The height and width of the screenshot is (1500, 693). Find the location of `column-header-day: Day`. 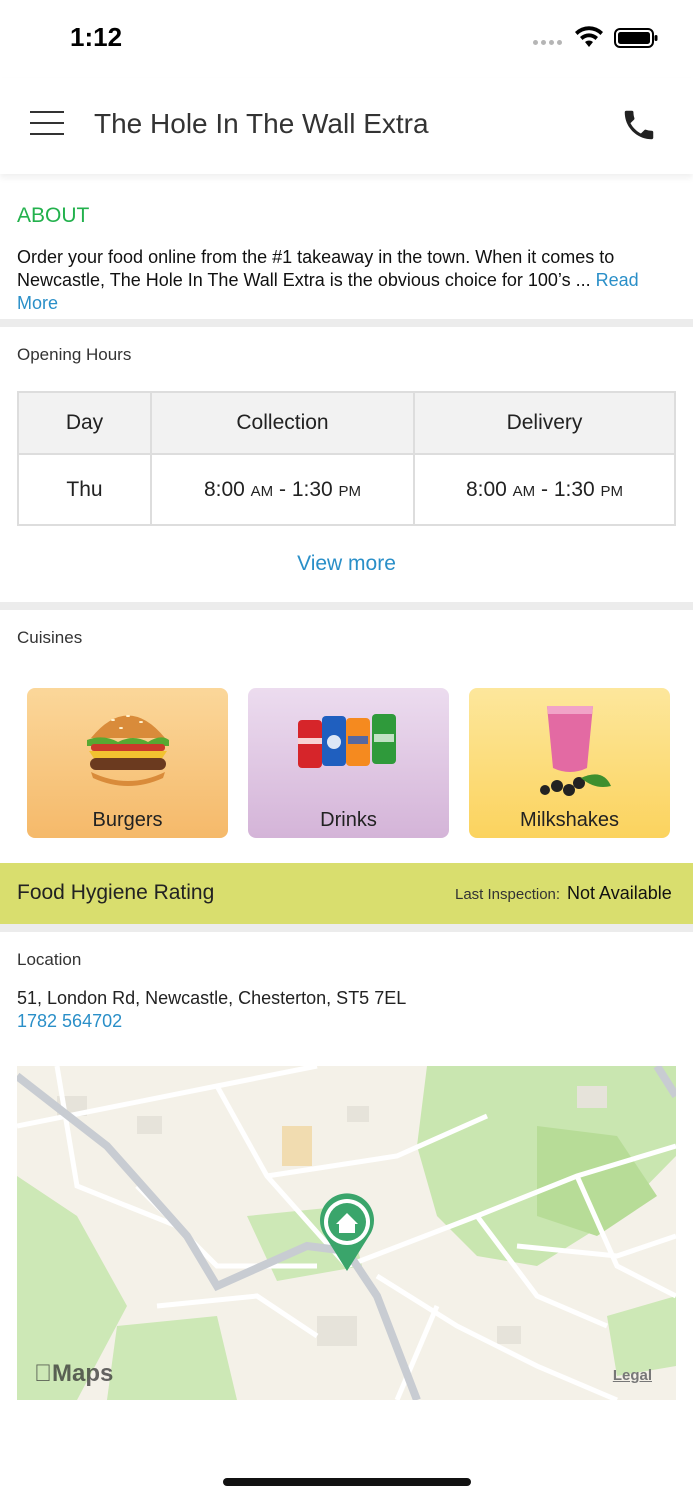

column-header-day: Day is located at coordinates (84, 423).